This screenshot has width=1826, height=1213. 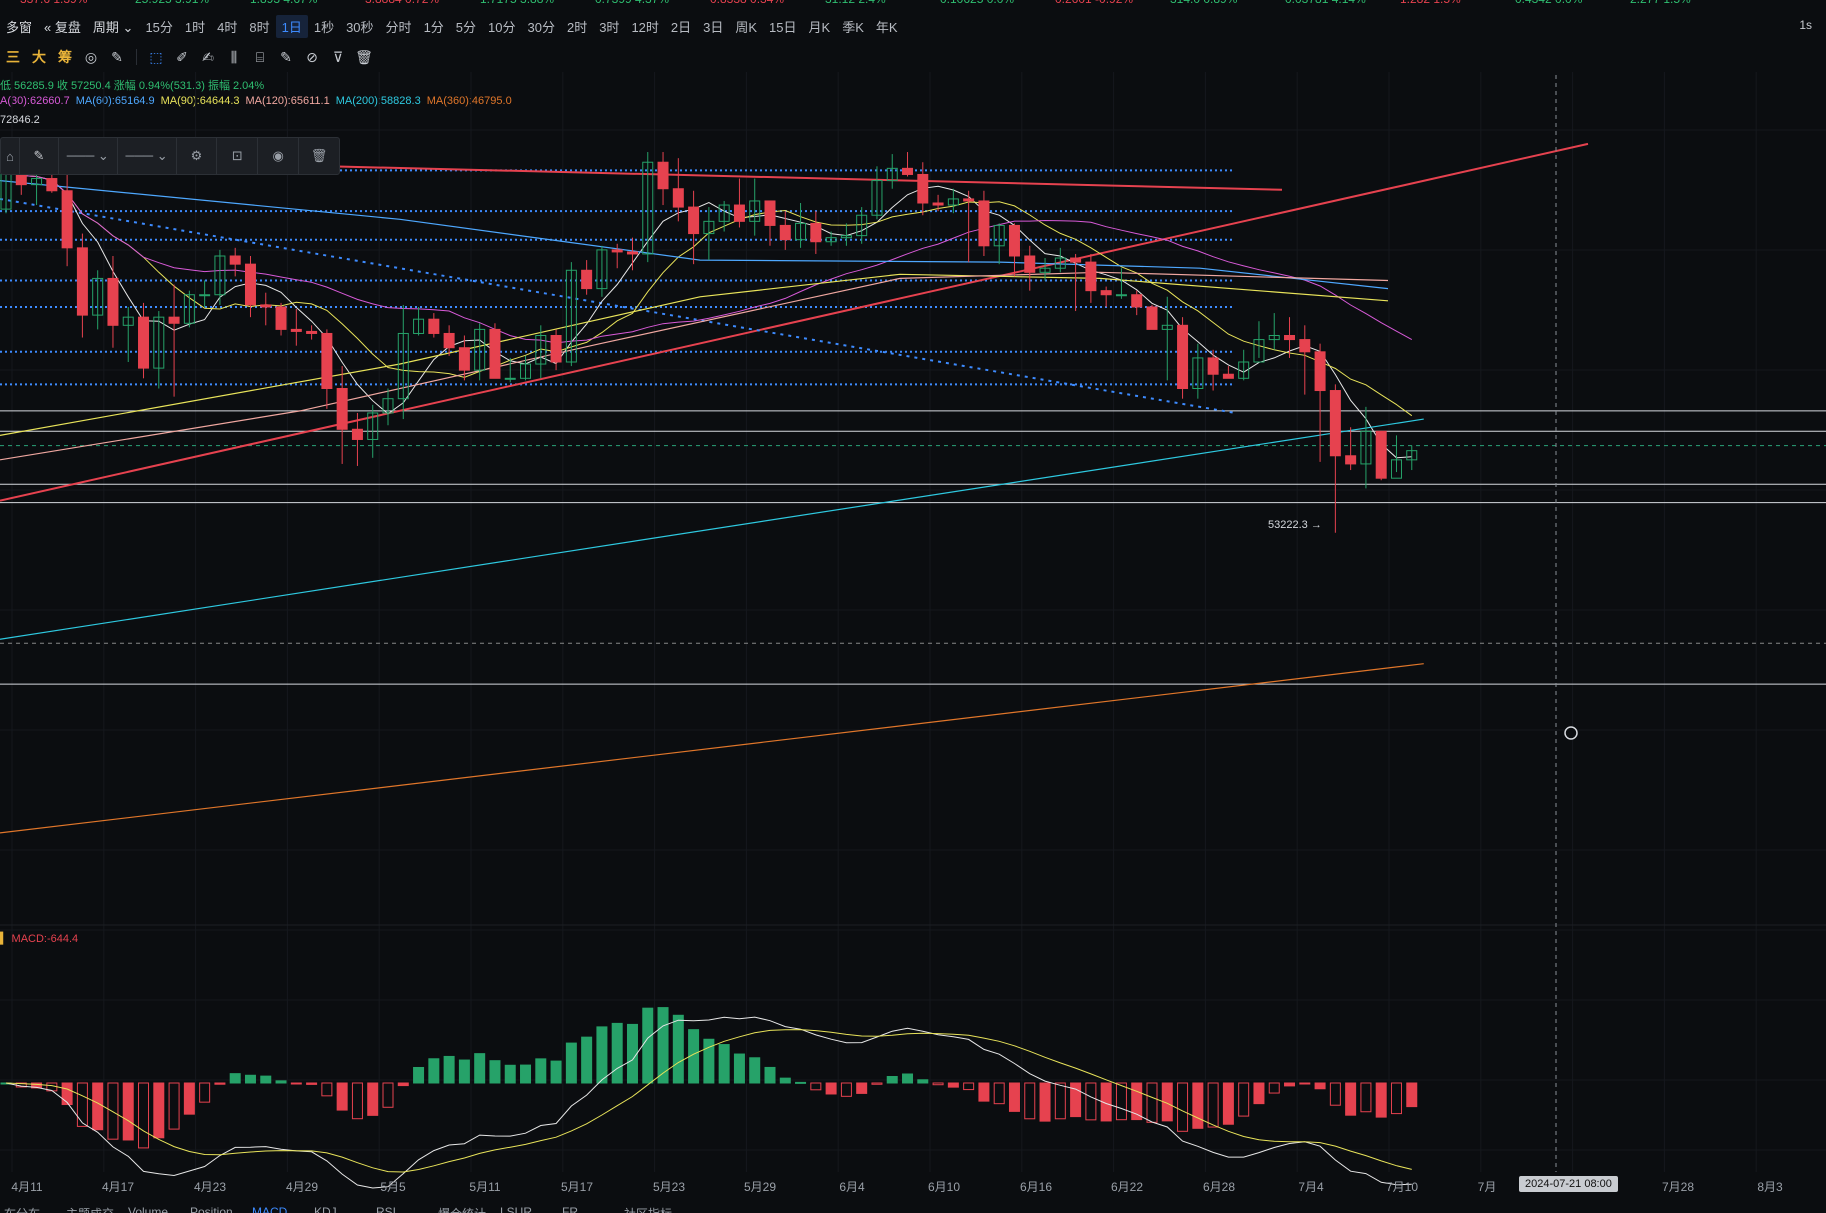 What do you see at coordinates (45, 939) in the screenshot?
I see `macd-value: MACD:-644.4` at bounding box center [45, 939].